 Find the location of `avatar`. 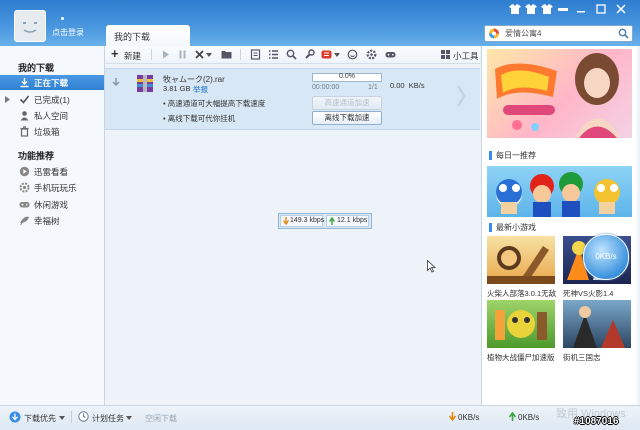

avatar is located at coordinates (30, 26).